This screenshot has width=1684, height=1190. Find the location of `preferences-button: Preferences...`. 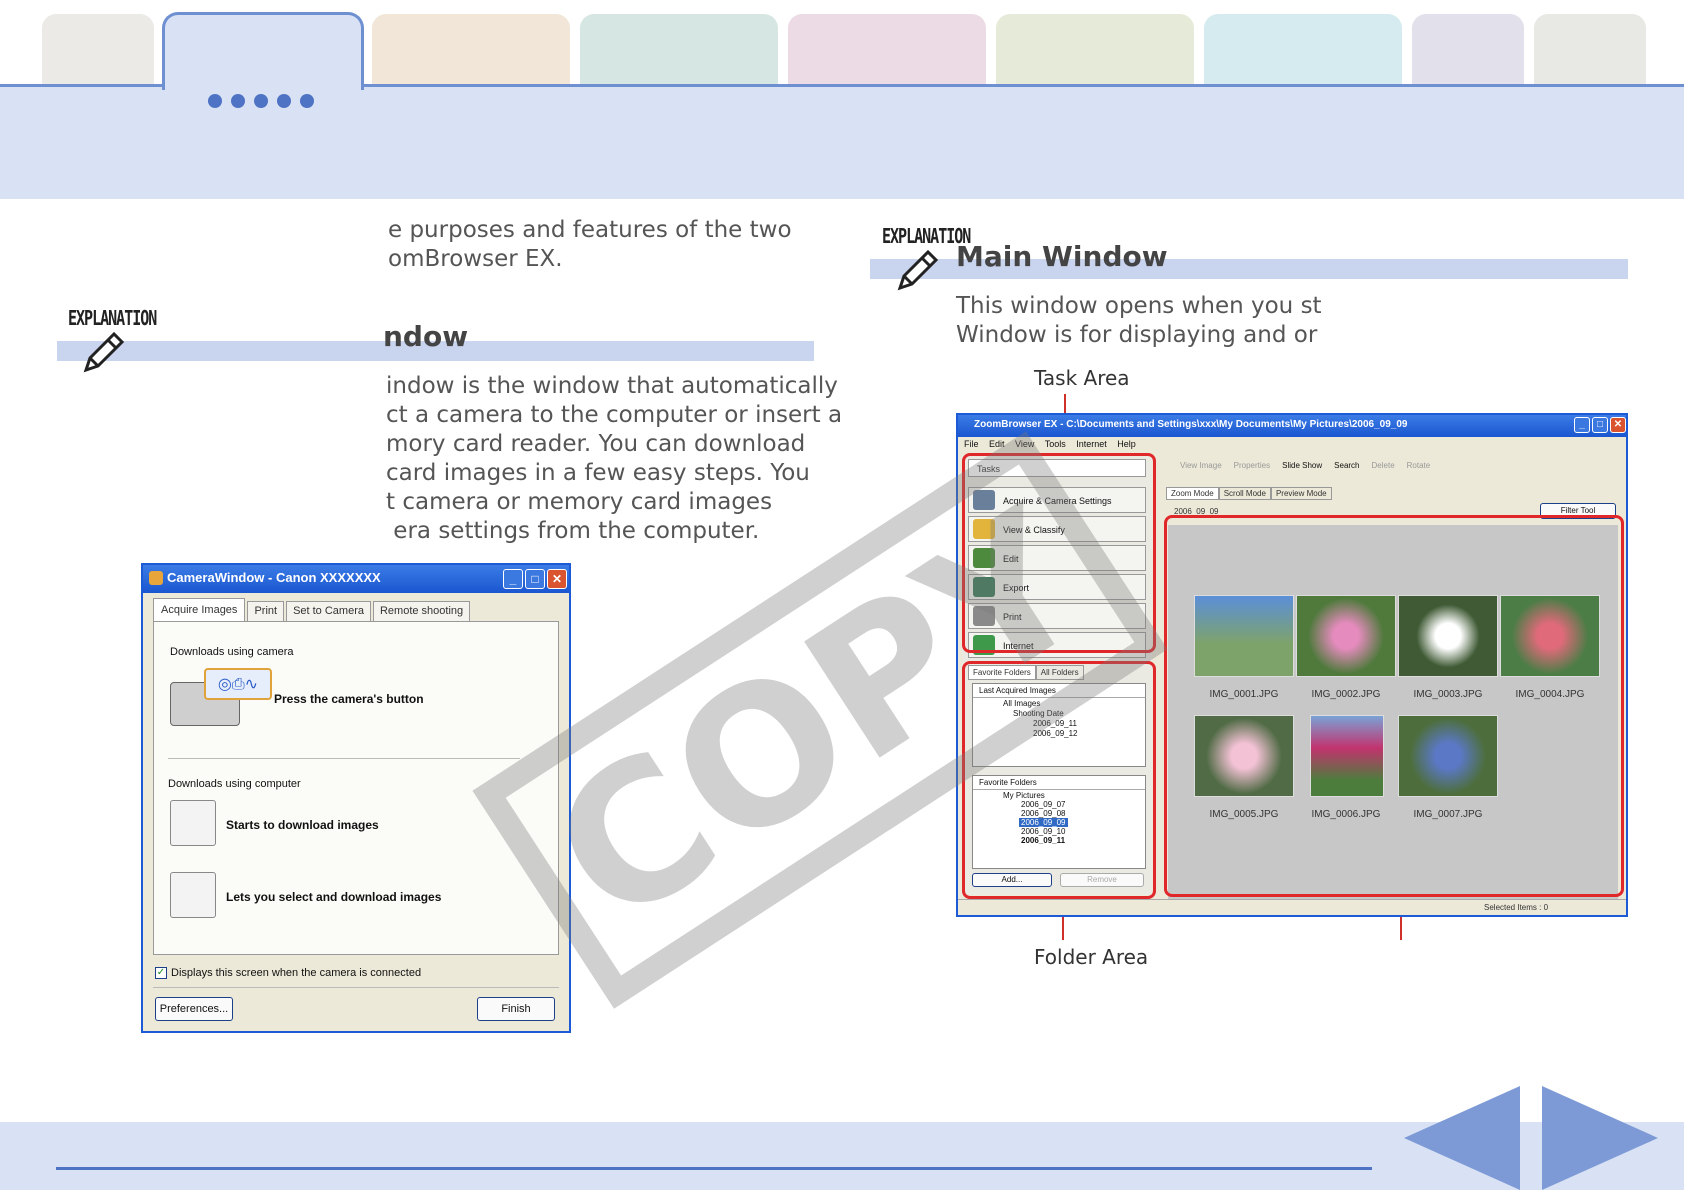

preferences-button: Preferences... is located at coordinates (194, 1009).